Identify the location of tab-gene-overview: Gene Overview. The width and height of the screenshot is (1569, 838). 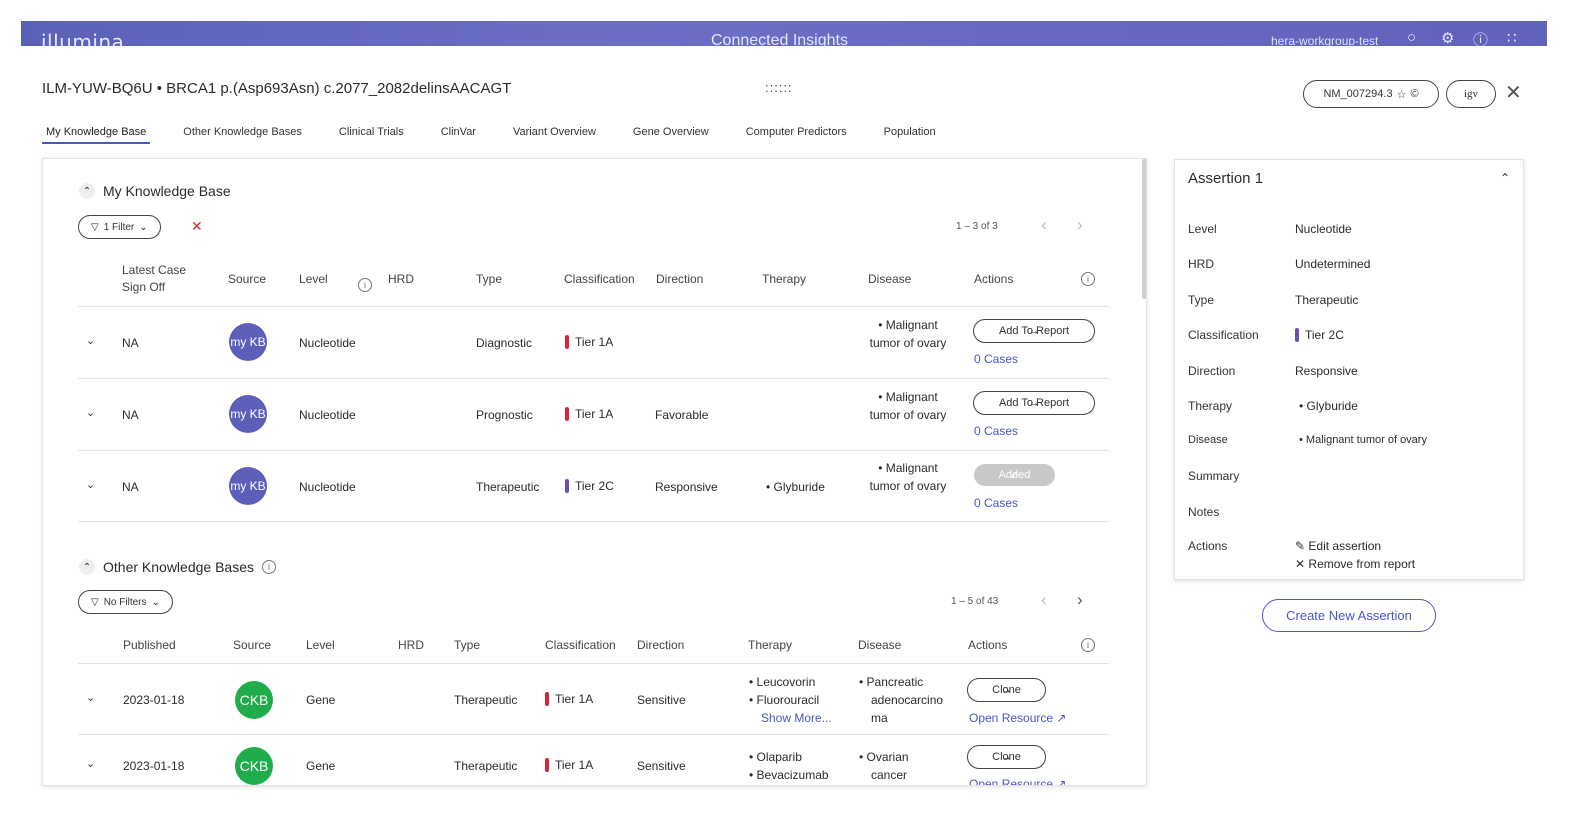
(671, 134).